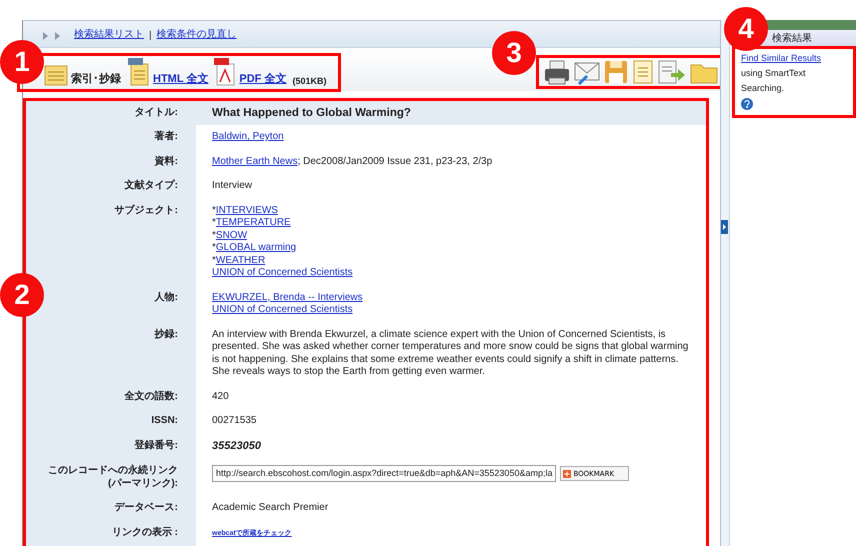 This screenshot has width=856, height=546. What do you see at coordinates (256, 247) in the screenshot?
I see `subject-link: GLOBAL warming` at bounding box center [256, 247].